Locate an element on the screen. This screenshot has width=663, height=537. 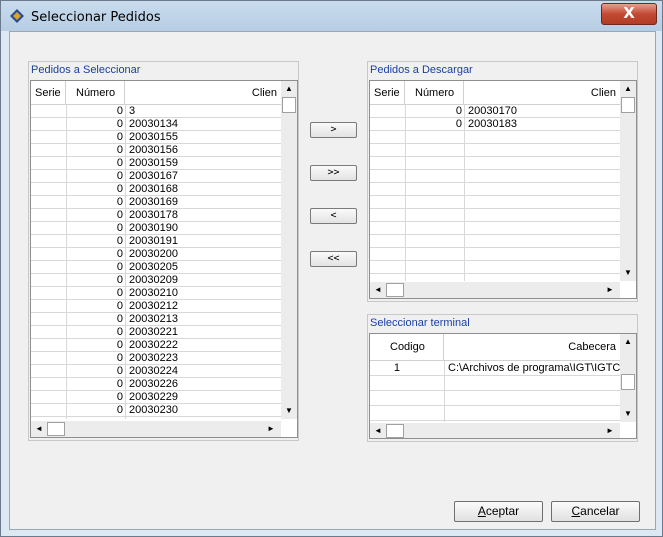
table-row: 0 20030230 is located at coordinates (164, 410).